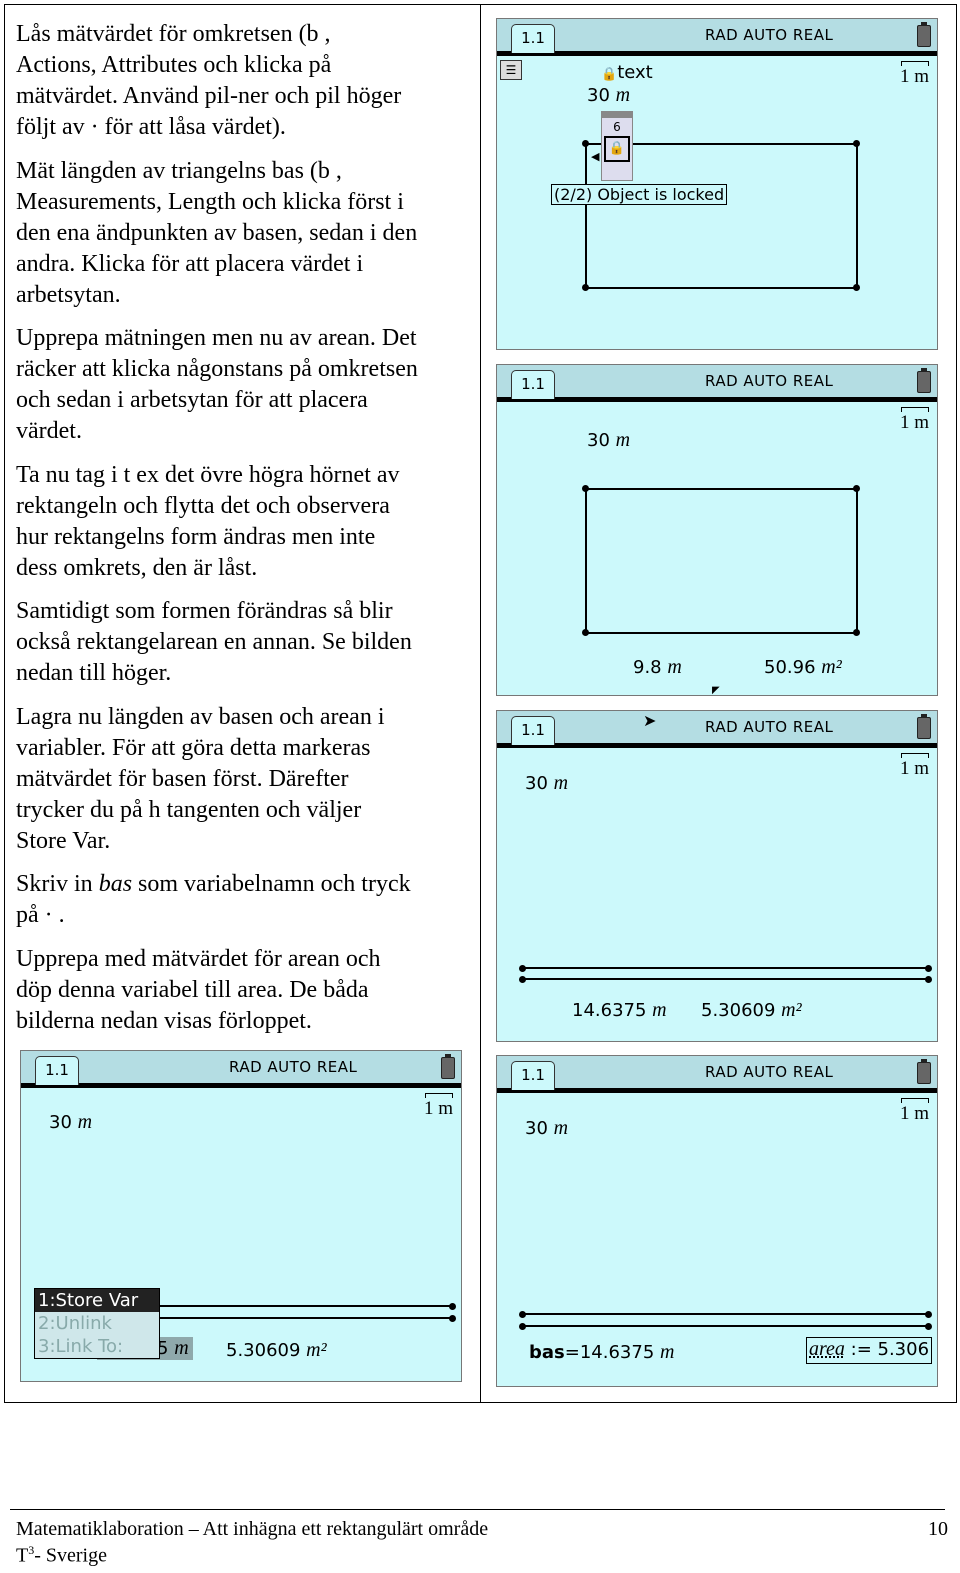 The image size is (960, 1573). Describe the element at coordinates (63, 841) in the screenshot. I see `line: Store Var.` at that location.